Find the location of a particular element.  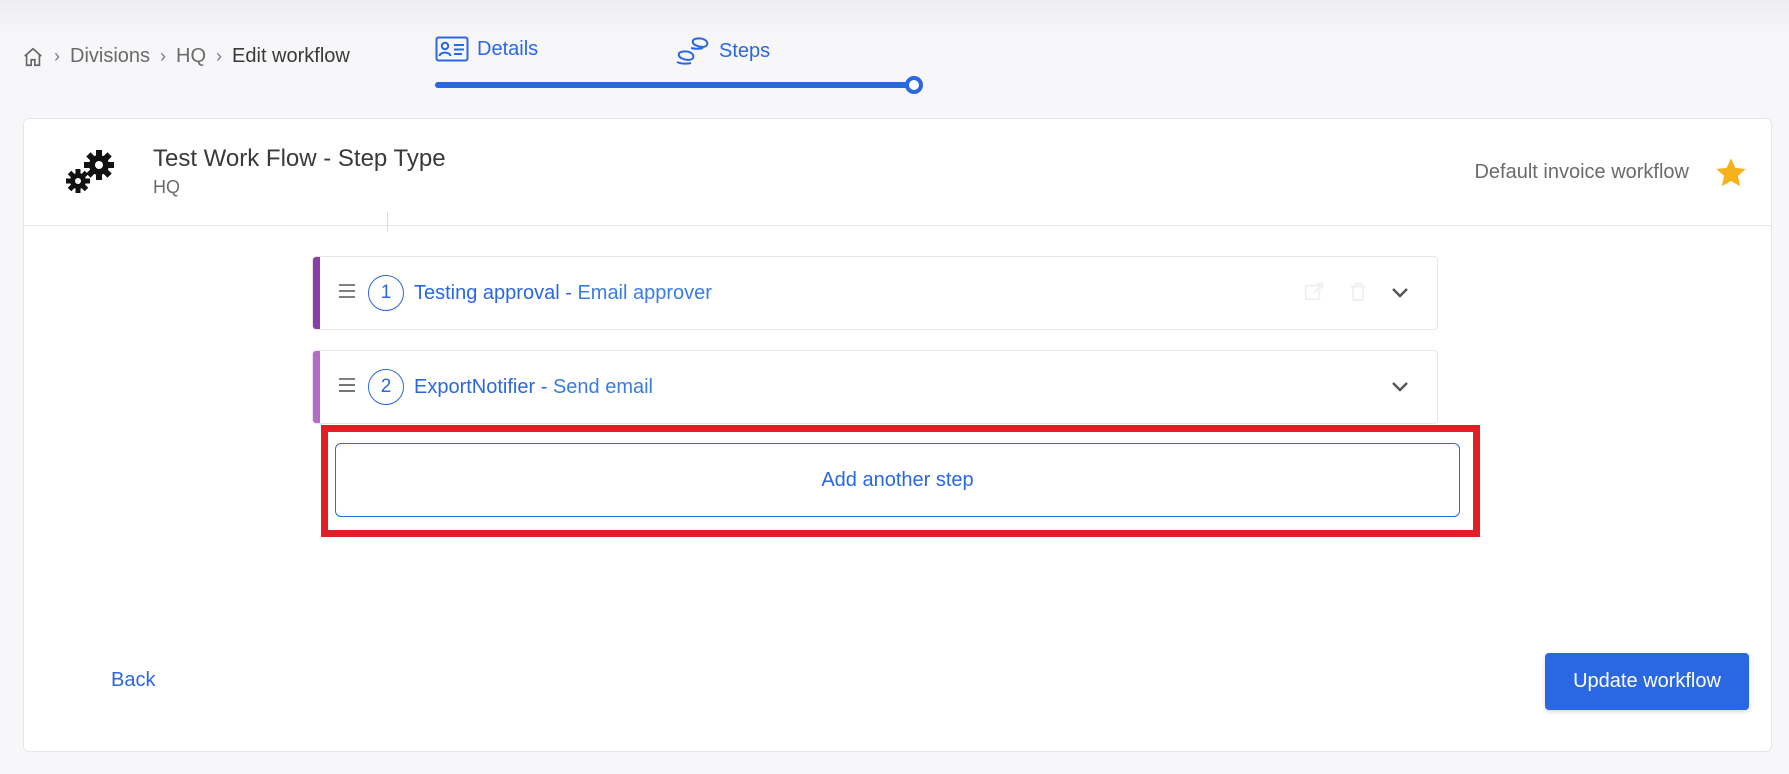

step-title: ExportNotifier - Send email is located at coordinates (533, 387).